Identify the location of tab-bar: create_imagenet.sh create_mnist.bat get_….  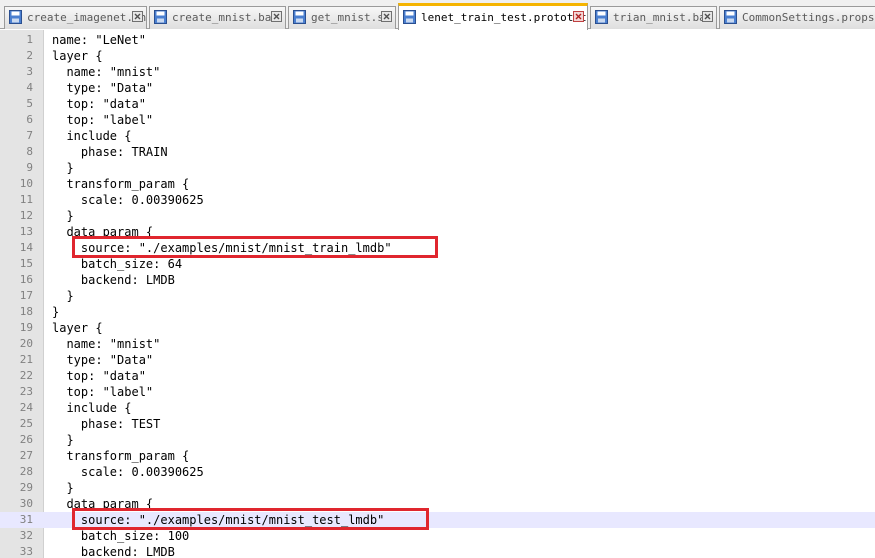
(437, 15).